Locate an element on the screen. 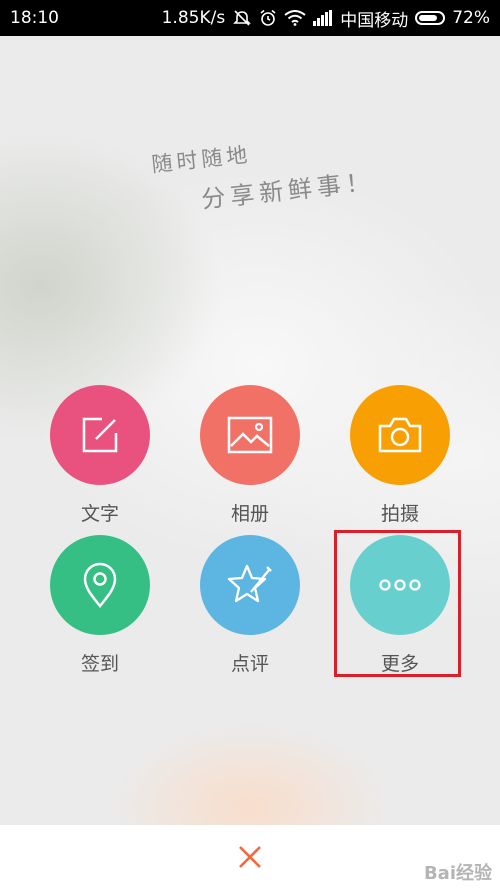 The height and width of the screenshot is (889, 500). picture-icon is located at coordinates (250, 435).